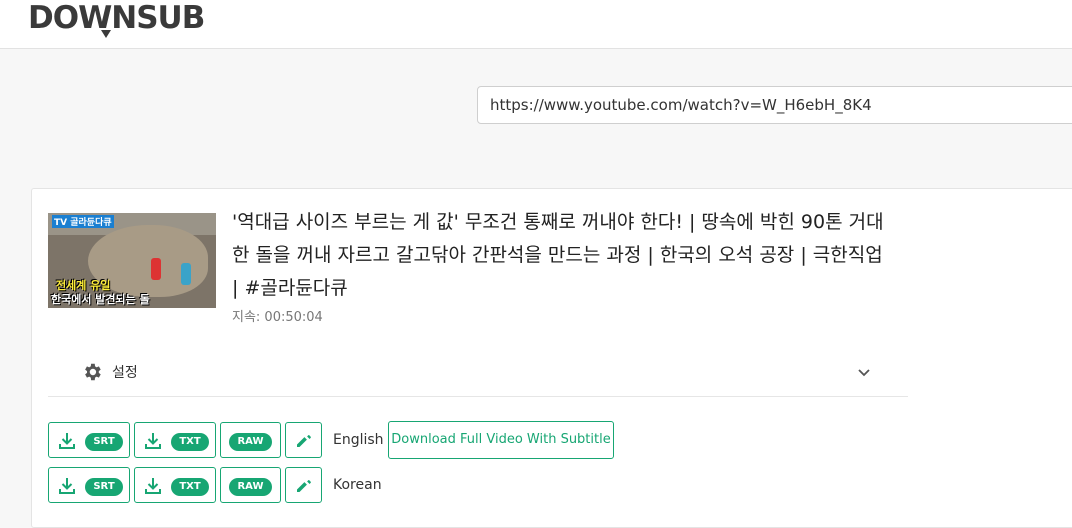  I want to click on korean-raw-download-button: RAW, so click(250, 485).